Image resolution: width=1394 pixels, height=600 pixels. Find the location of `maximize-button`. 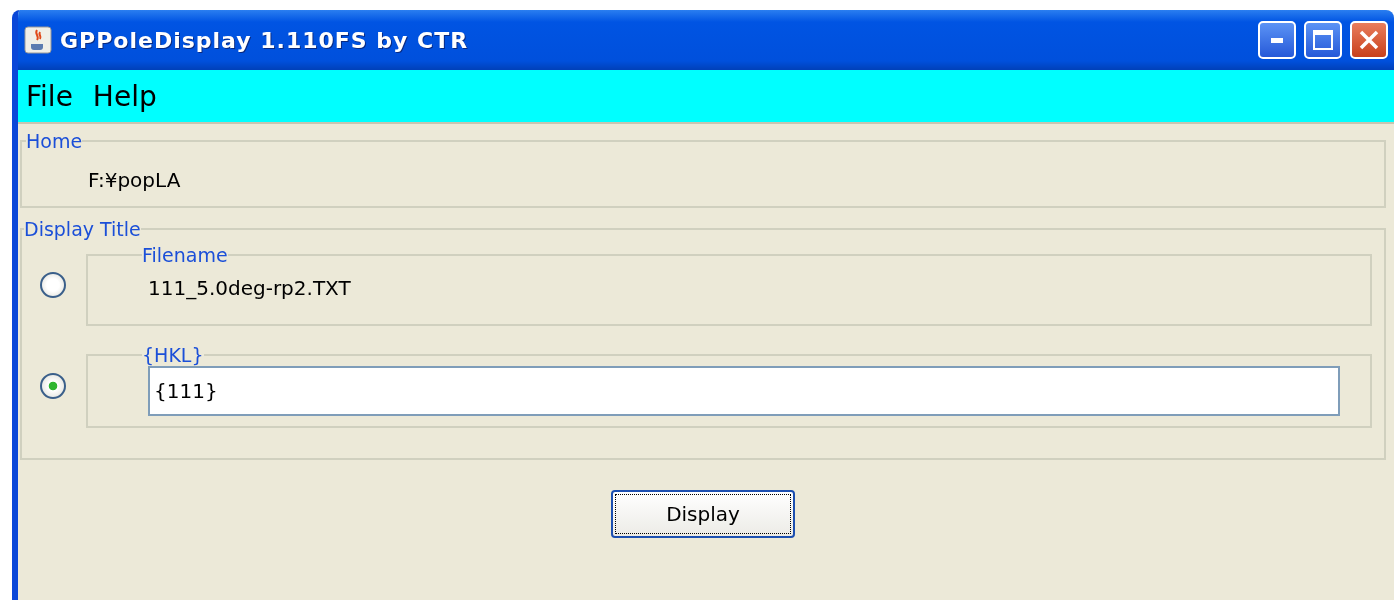

maximize-button is located at coordinates (1323, 40).